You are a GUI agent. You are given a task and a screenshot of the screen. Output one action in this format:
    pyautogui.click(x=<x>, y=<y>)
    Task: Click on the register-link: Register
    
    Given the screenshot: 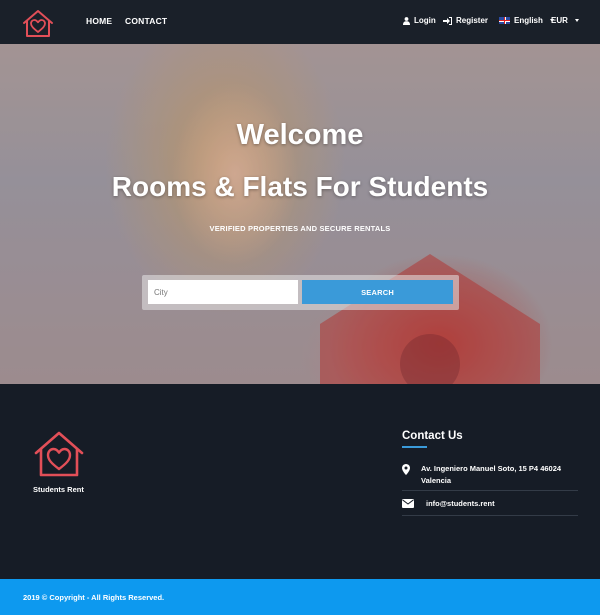 What is the action you would take?
    pyautogui.click(x=465, y=20)
    